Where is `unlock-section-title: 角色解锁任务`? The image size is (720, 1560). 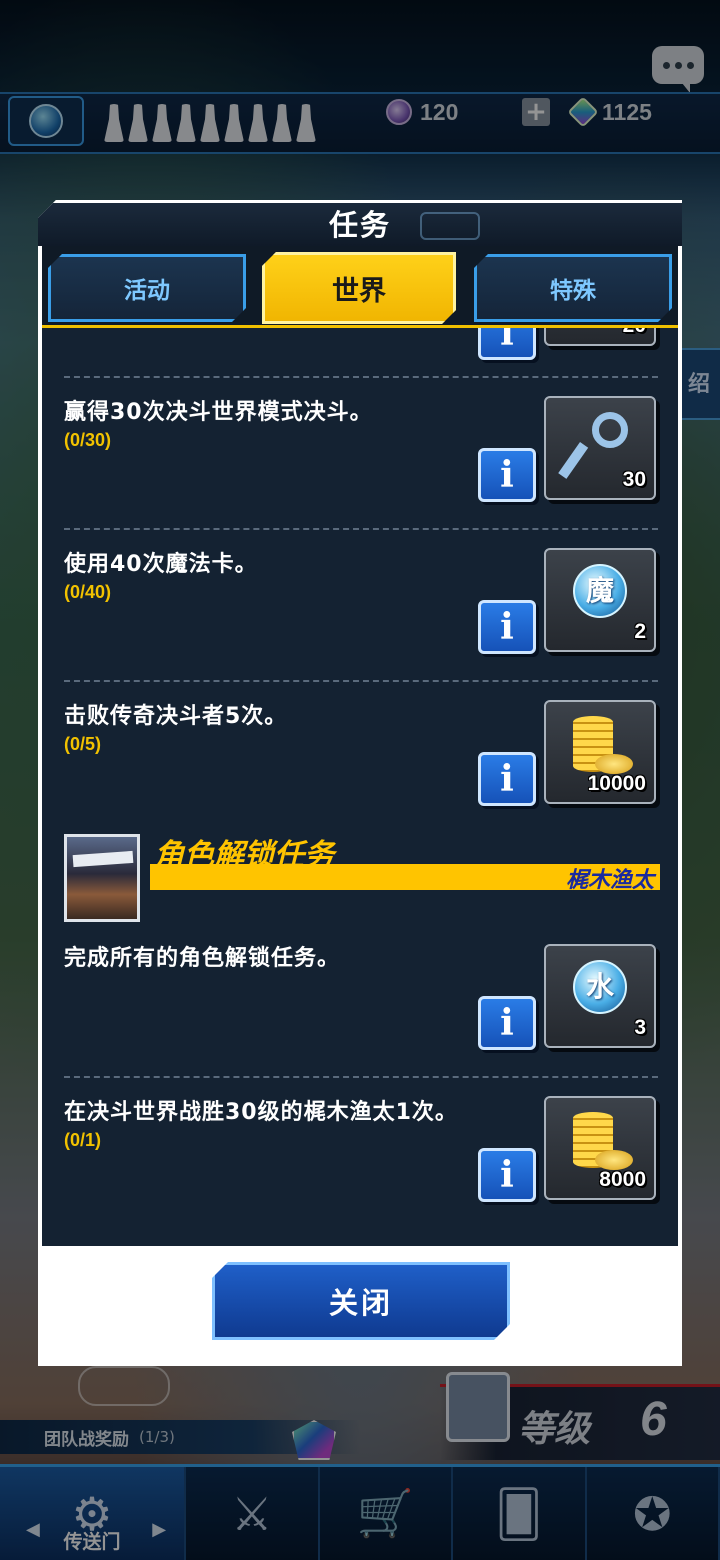 unlock-section-title: 角色解锁任务 is located at coordinates (244, 855).